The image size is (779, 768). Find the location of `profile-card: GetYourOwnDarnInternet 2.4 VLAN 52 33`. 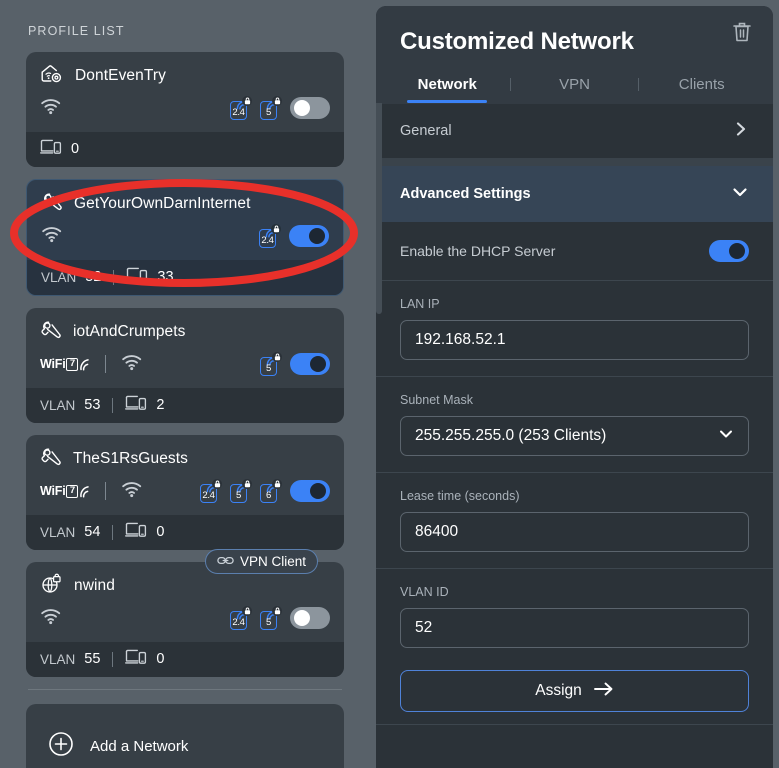

profile-card: GetYourOwnDarnInternet 2.4 VLAN 52 33 is located at coordinates (185, 237).